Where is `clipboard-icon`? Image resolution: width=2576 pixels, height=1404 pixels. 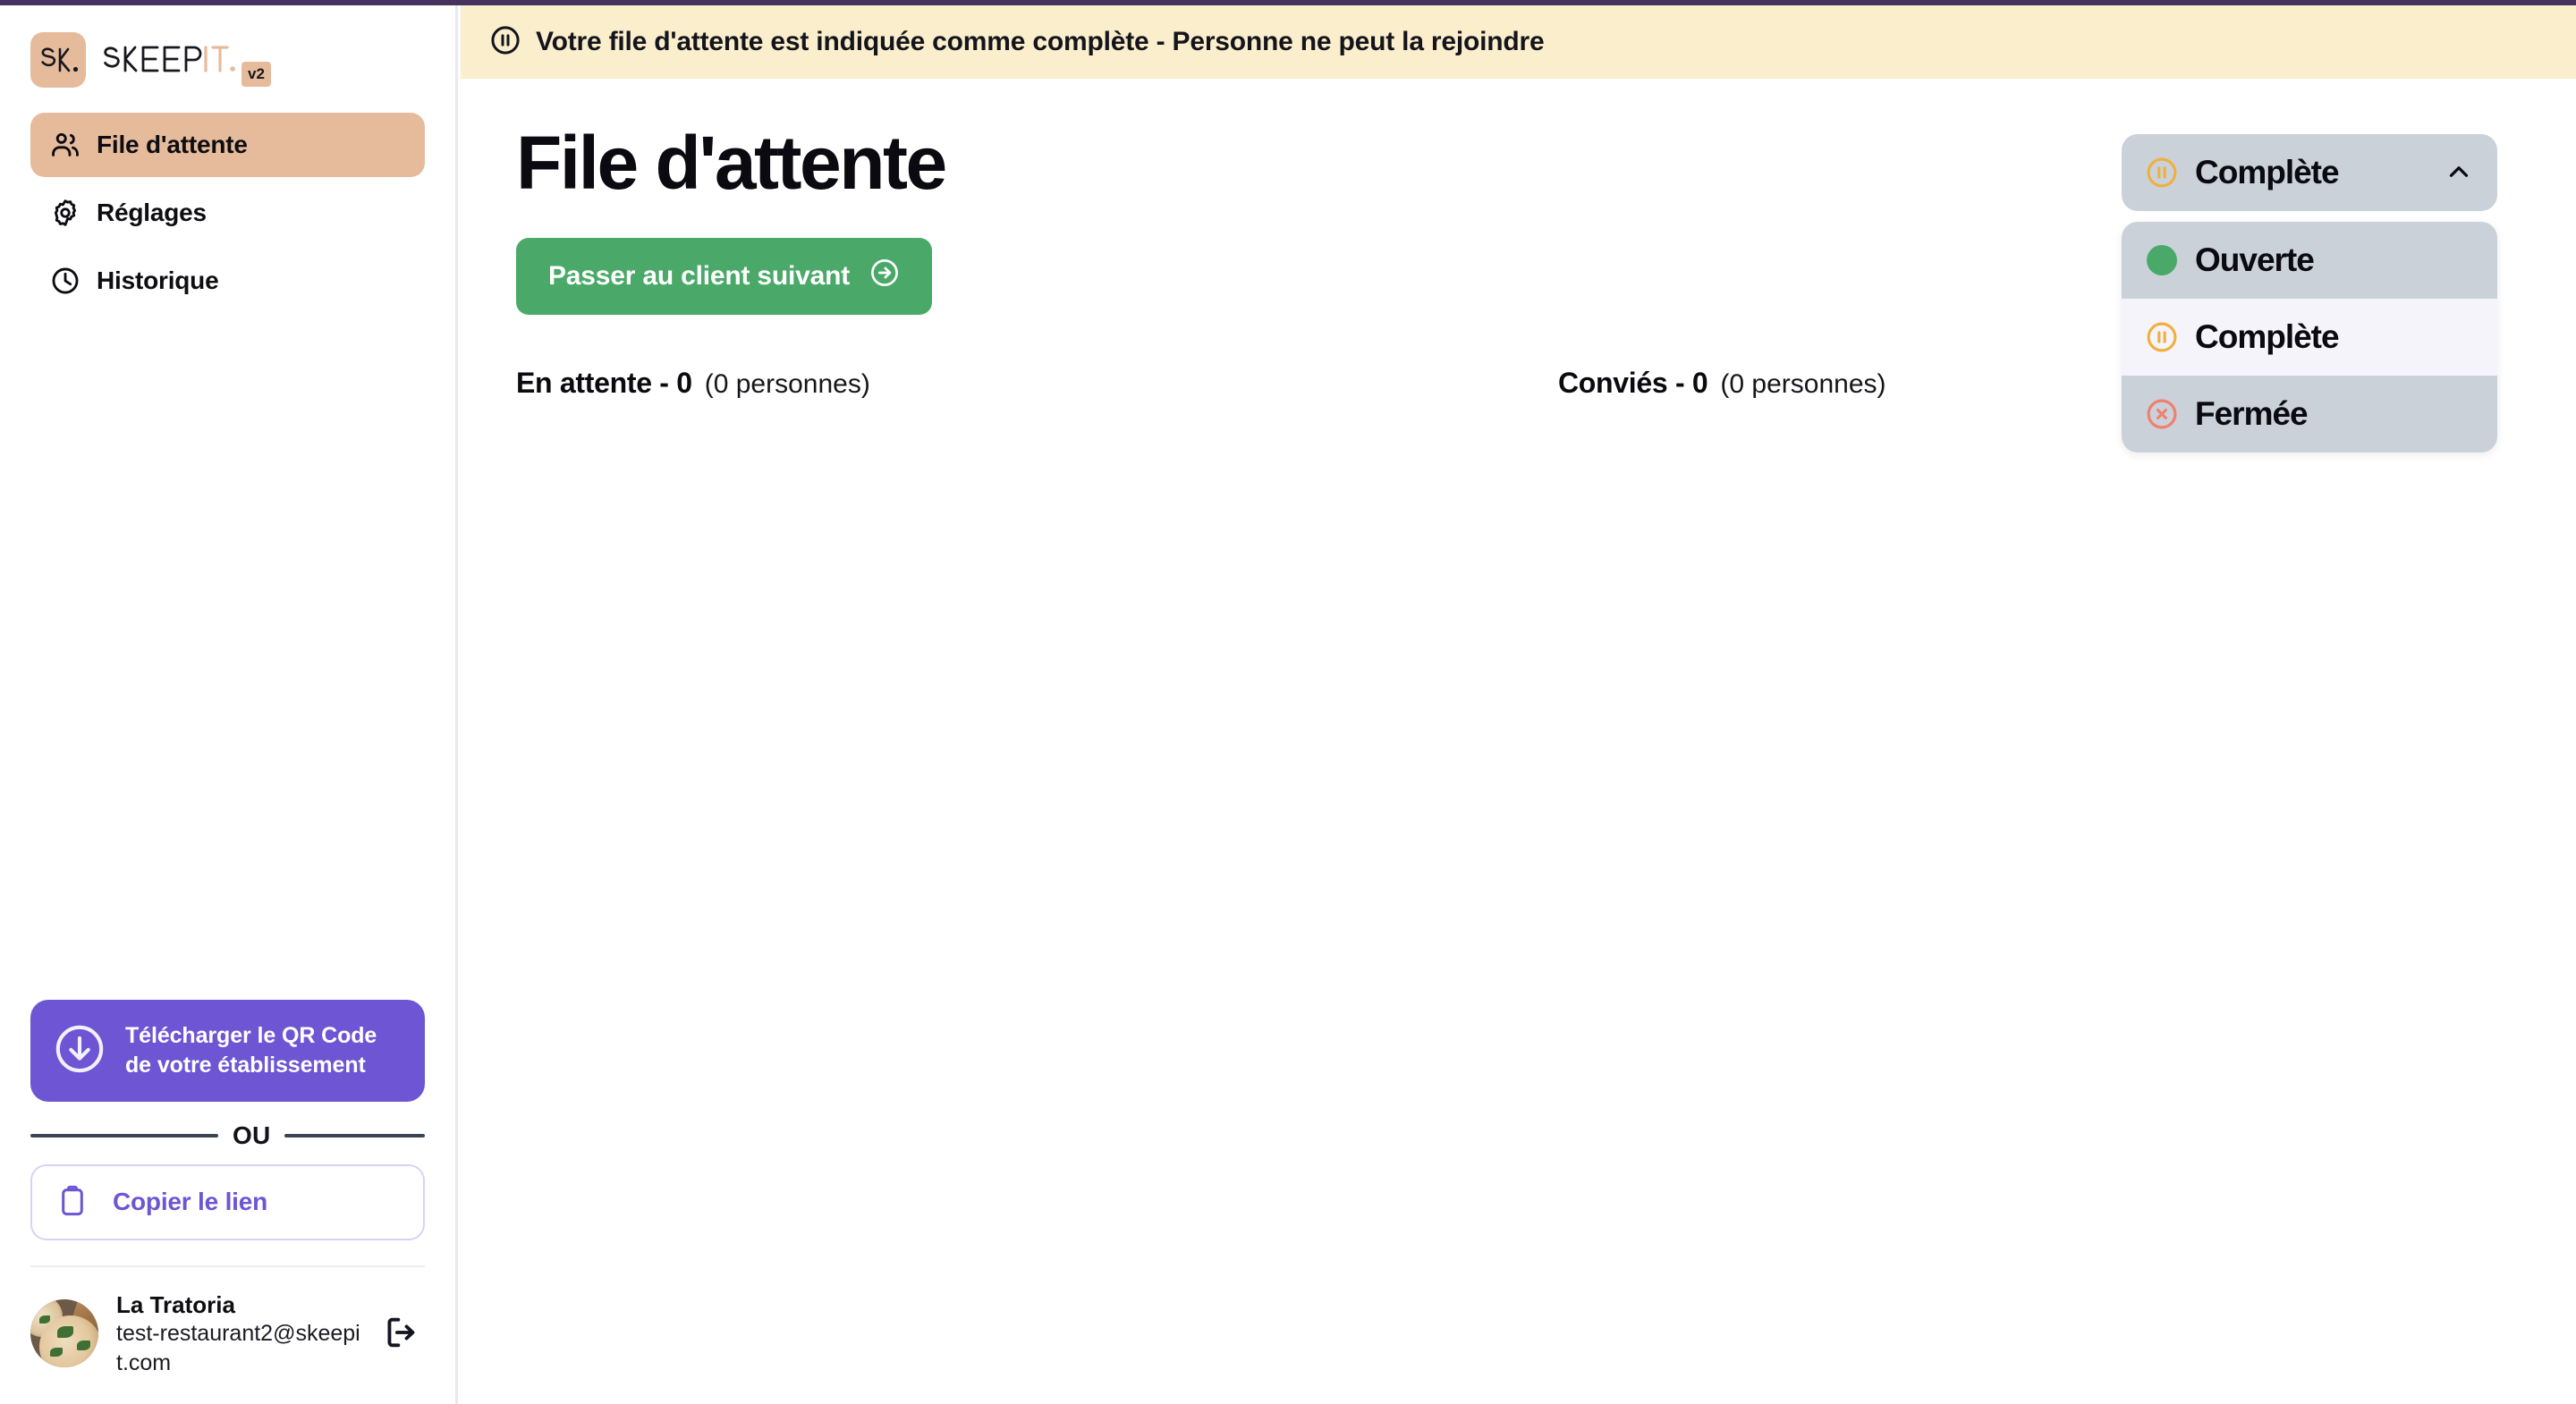 clipboard-icon is located at coordinates (72, 1203).